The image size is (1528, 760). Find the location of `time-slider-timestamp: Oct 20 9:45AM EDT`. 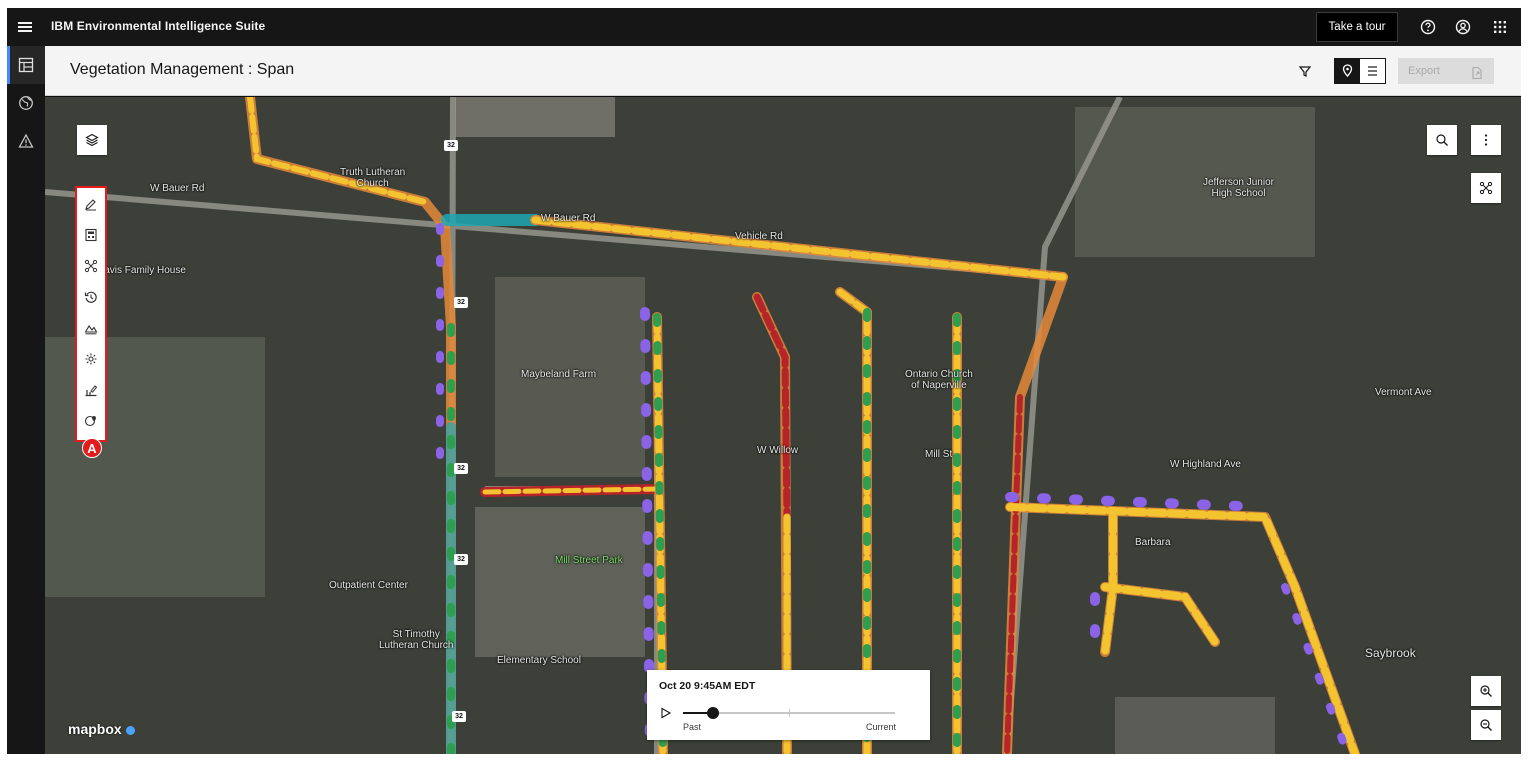

time-slider-timestamp: Oct 20 9:45AM EDT is located at coordinates (707, 686).